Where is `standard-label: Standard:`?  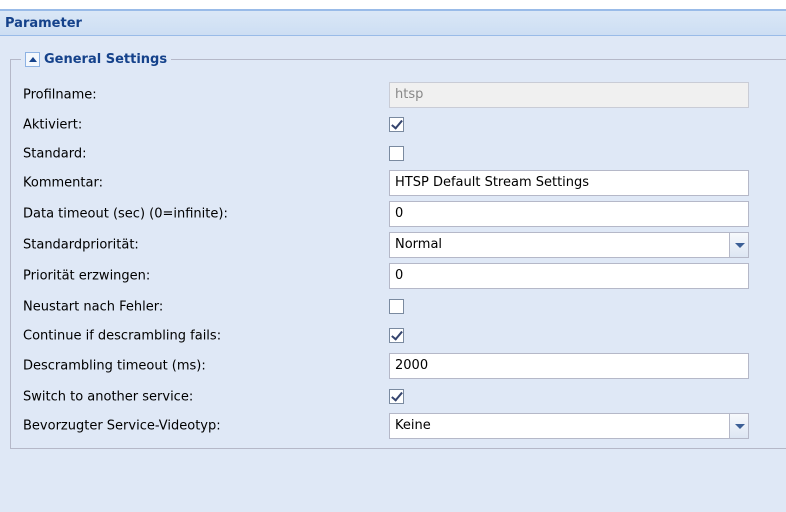 standard-label: Standard: is located at coordinates (55, 154).